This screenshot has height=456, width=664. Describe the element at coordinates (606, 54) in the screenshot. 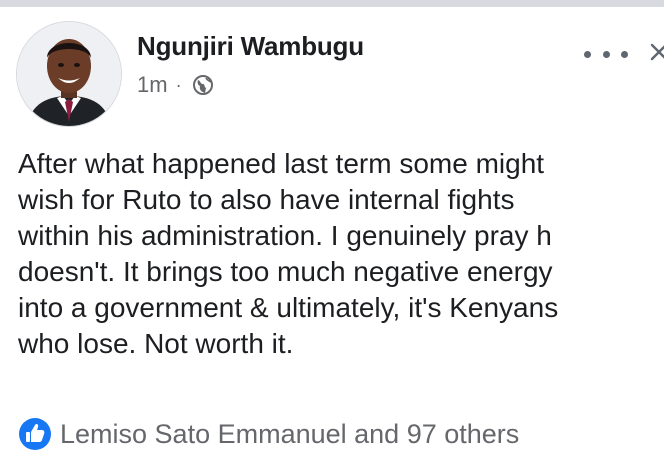

I see `more-options-icon` at that location.